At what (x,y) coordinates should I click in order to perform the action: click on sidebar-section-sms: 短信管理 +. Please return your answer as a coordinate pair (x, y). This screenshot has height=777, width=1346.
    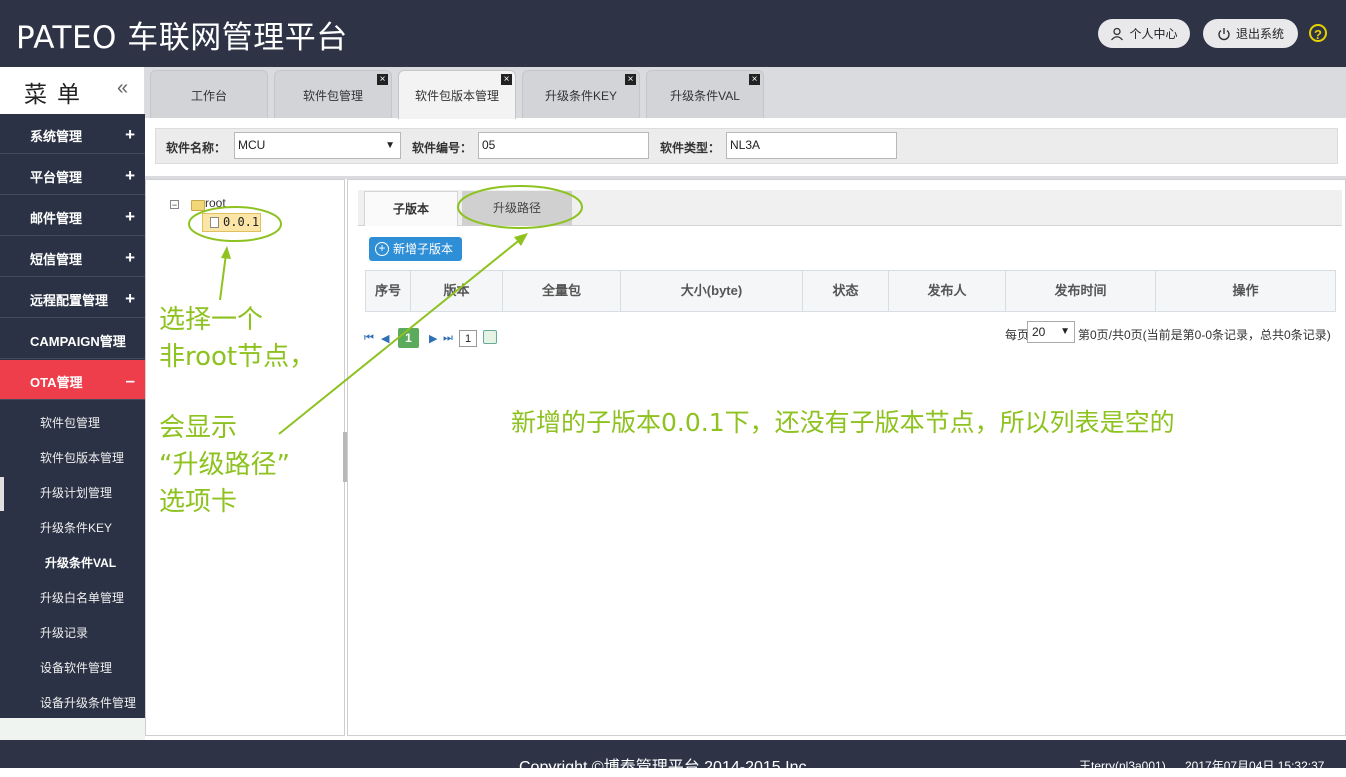
    Looking at the image, I should click on (72, 257).